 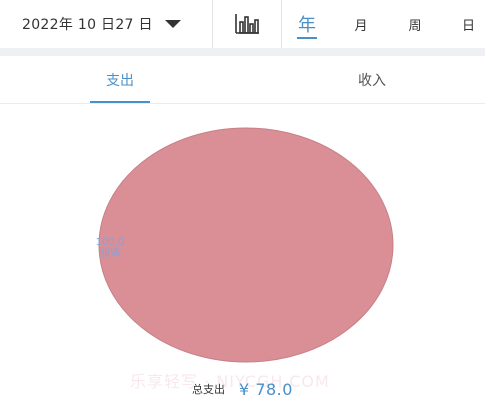 What do you see at coordinates (87, 25) in the screenshot?
I see `date-label: 2022年 10 日27 日` at bounding box center [87, 25].